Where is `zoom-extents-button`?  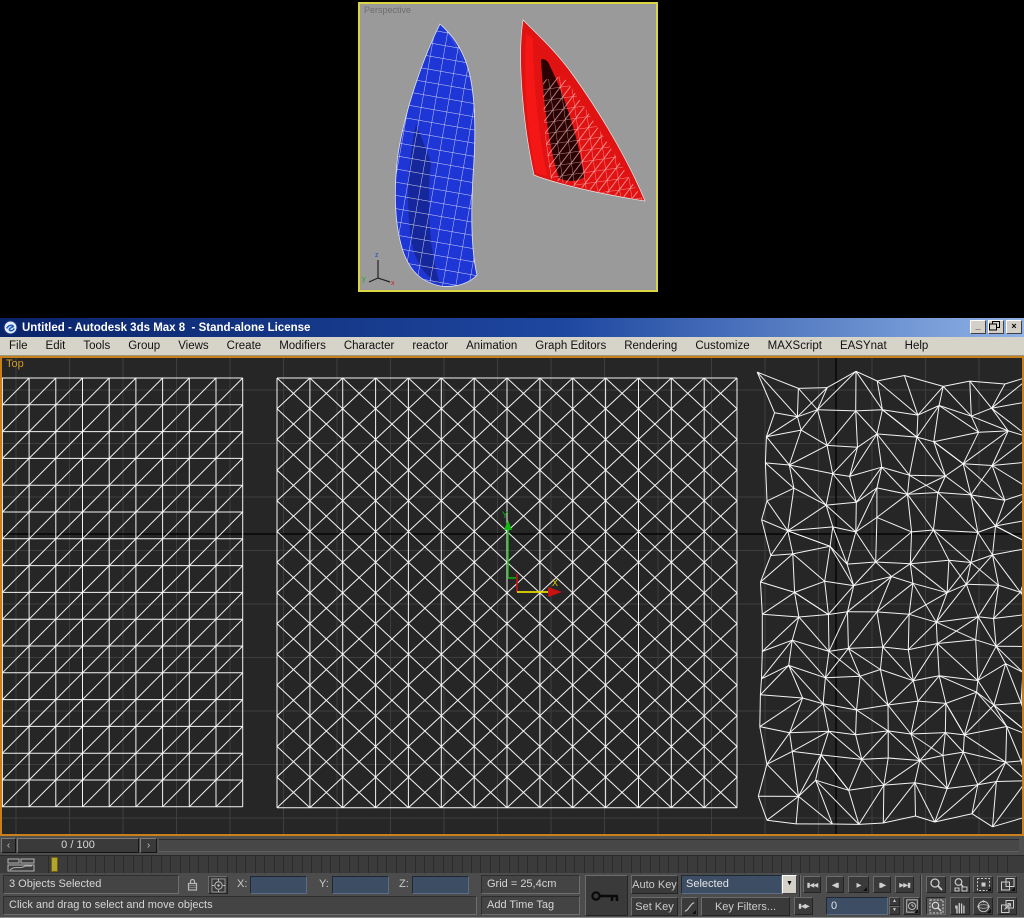 zoom-extents-button is located at coordinates (983, 884).